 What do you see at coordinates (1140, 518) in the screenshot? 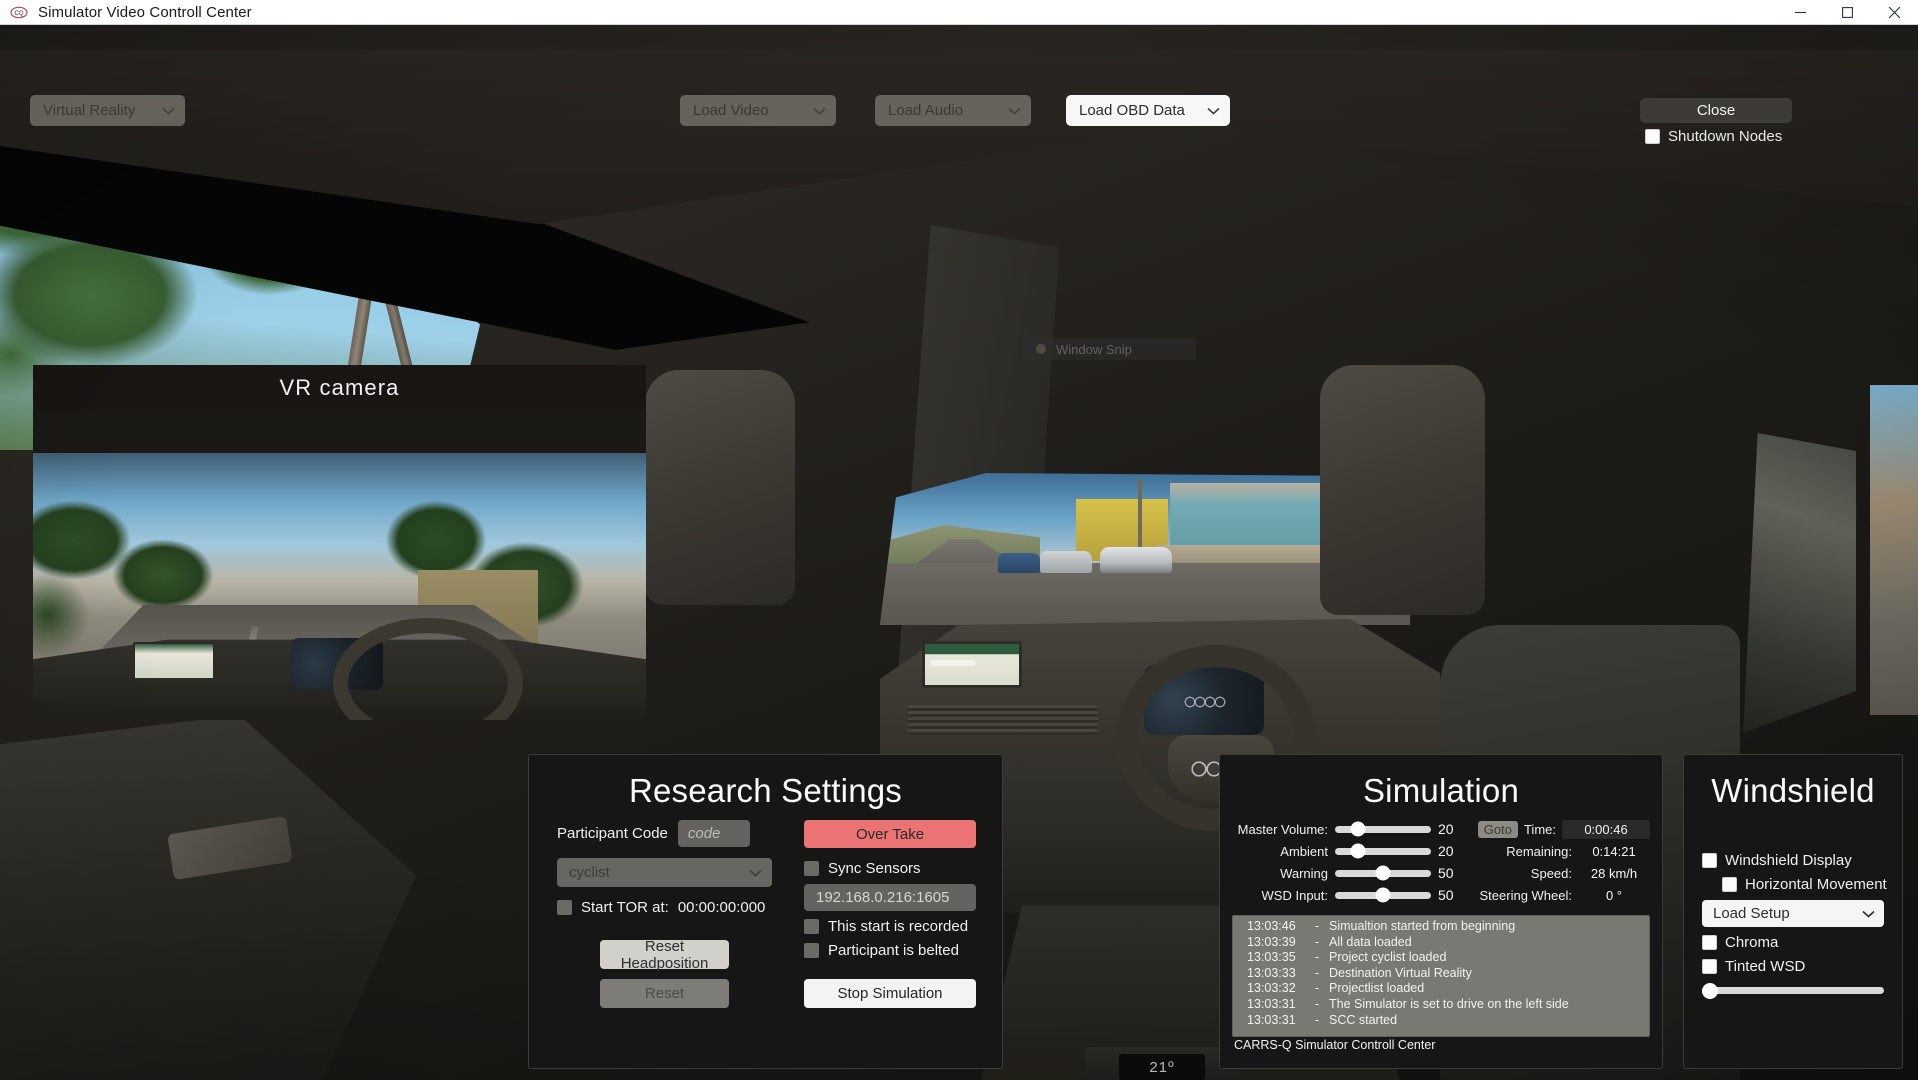
I see `utility-pole` at bounding box center [1140, 518].